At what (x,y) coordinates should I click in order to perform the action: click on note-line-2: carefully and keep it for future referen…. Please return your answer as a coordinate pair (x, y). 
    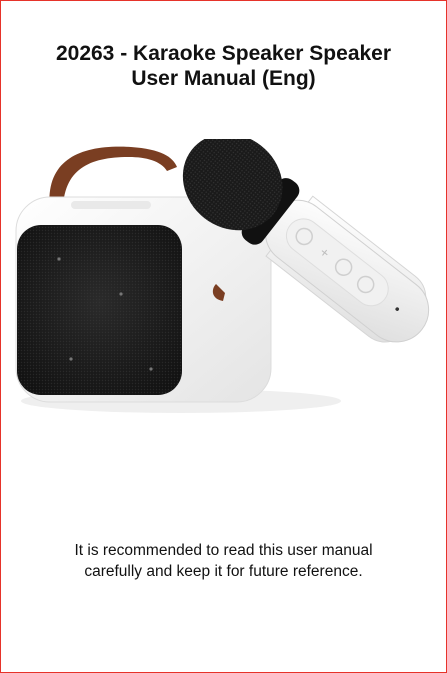
    Looking at the image, I should click on (223, 571).